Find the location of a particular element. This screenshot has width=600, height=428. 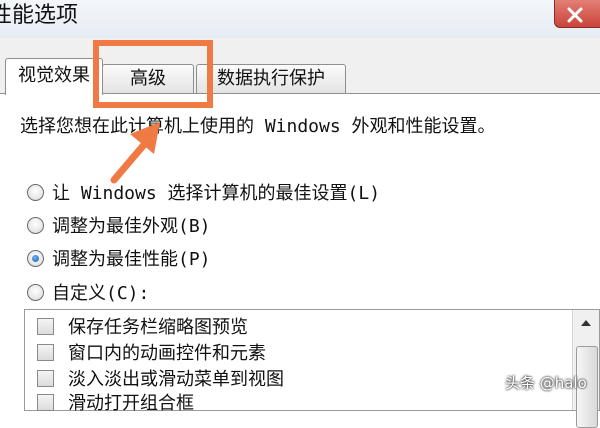

radio-option-let-windows-choose: 让 Windows 选择计算机的最佳设置(L) is located at coordinates (203, 192).